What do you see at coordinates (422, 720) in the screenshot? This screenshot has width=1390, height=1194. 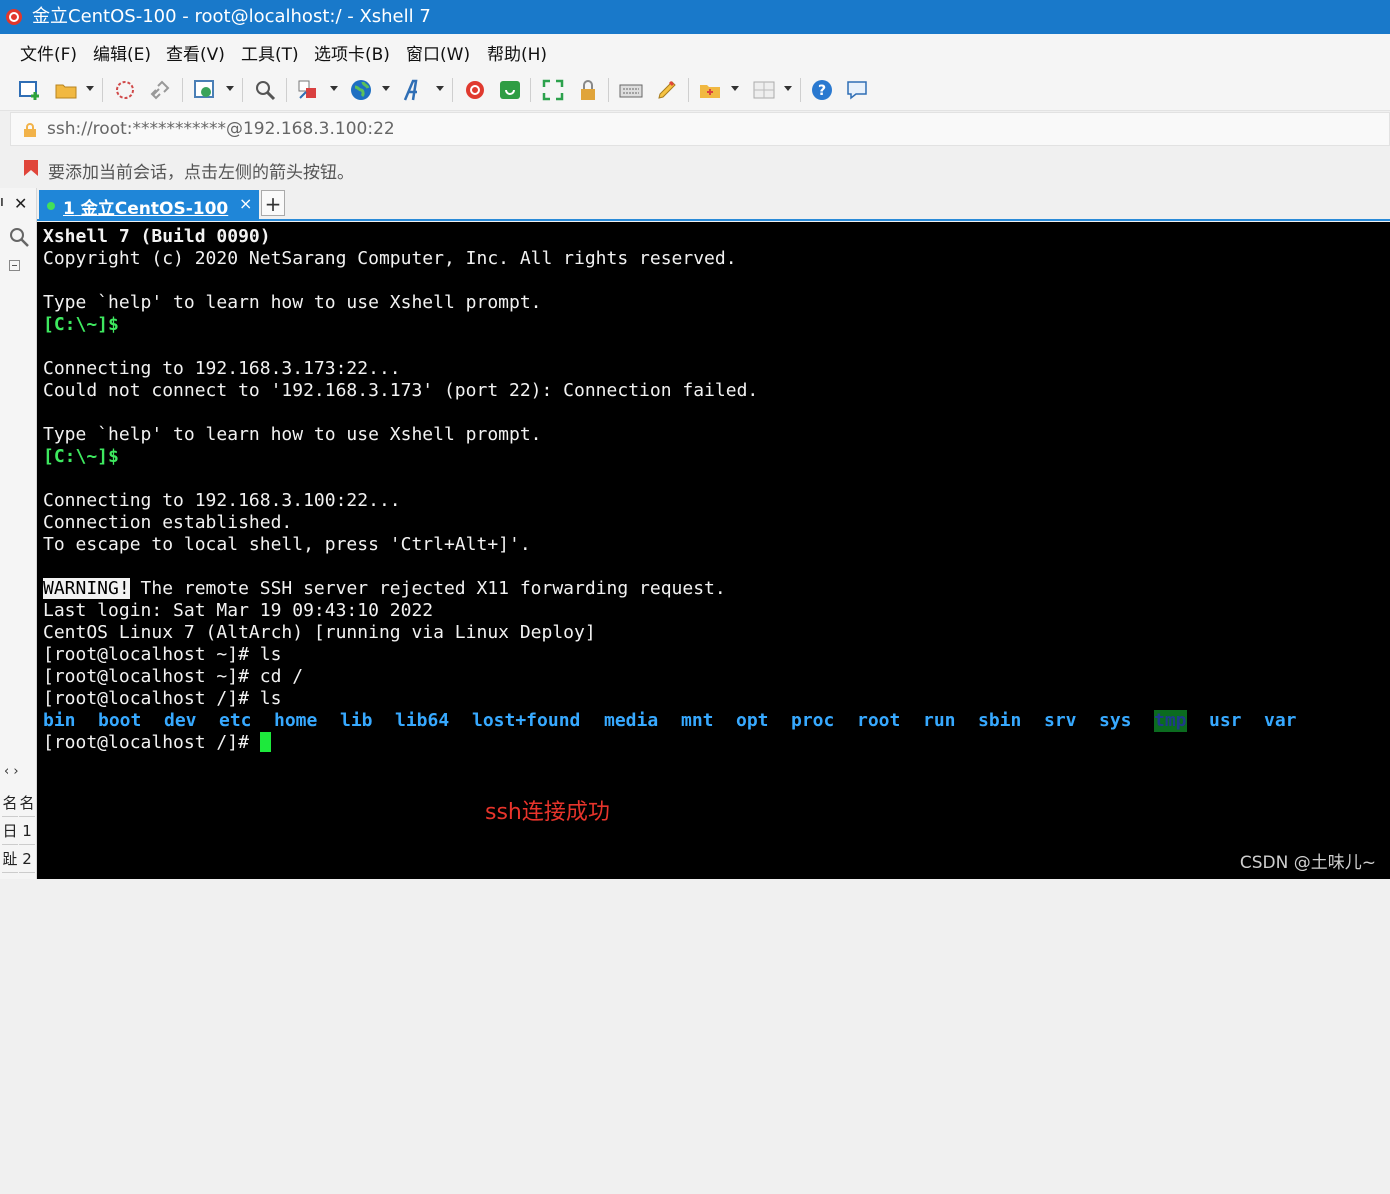 I see `dir-entry: lib64` at bounding box center [422, 720].